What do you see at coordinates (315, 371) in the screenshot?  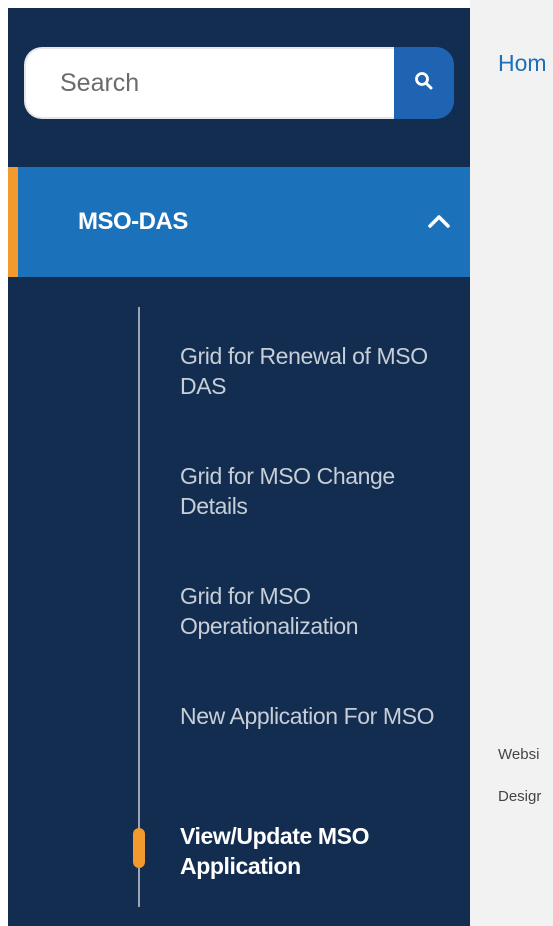 I see `submenu-item-grid-renewal: Grid for Renewal of MSO DAS` at bounding box center [315, 371].